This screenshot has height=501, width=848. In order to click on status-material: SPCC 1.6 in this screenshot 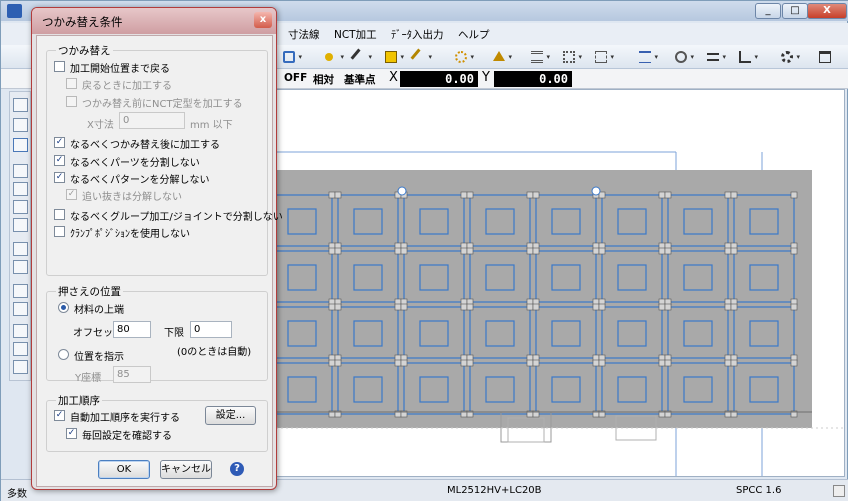, I will do `click(759, 490)`.